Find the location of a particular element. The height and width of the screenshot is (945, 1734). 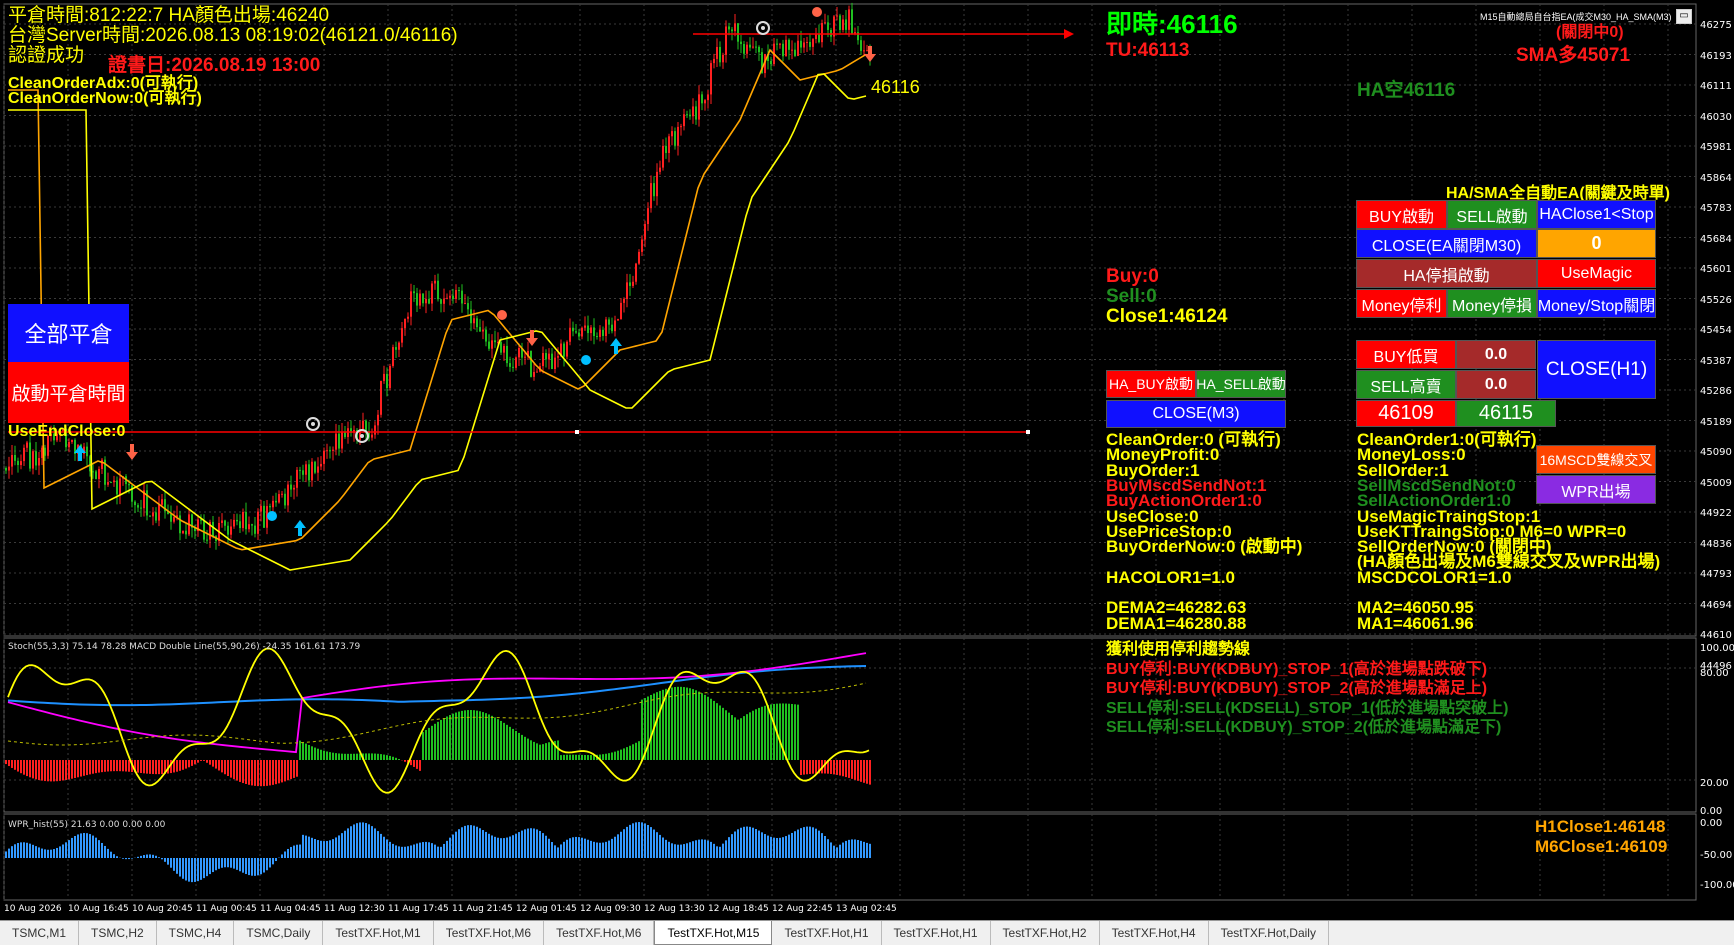

stoch-tick: 80.00 is located at coordinates (1714, 673).